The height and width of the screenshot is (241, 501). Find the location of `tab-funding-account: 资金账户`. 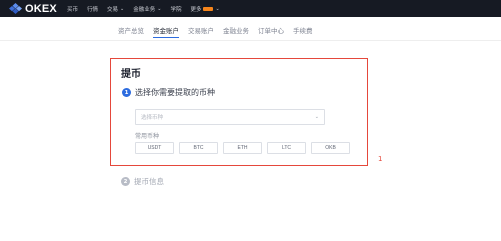

tab-funding-account: 资金账户 is located at coordinates (166, 32).